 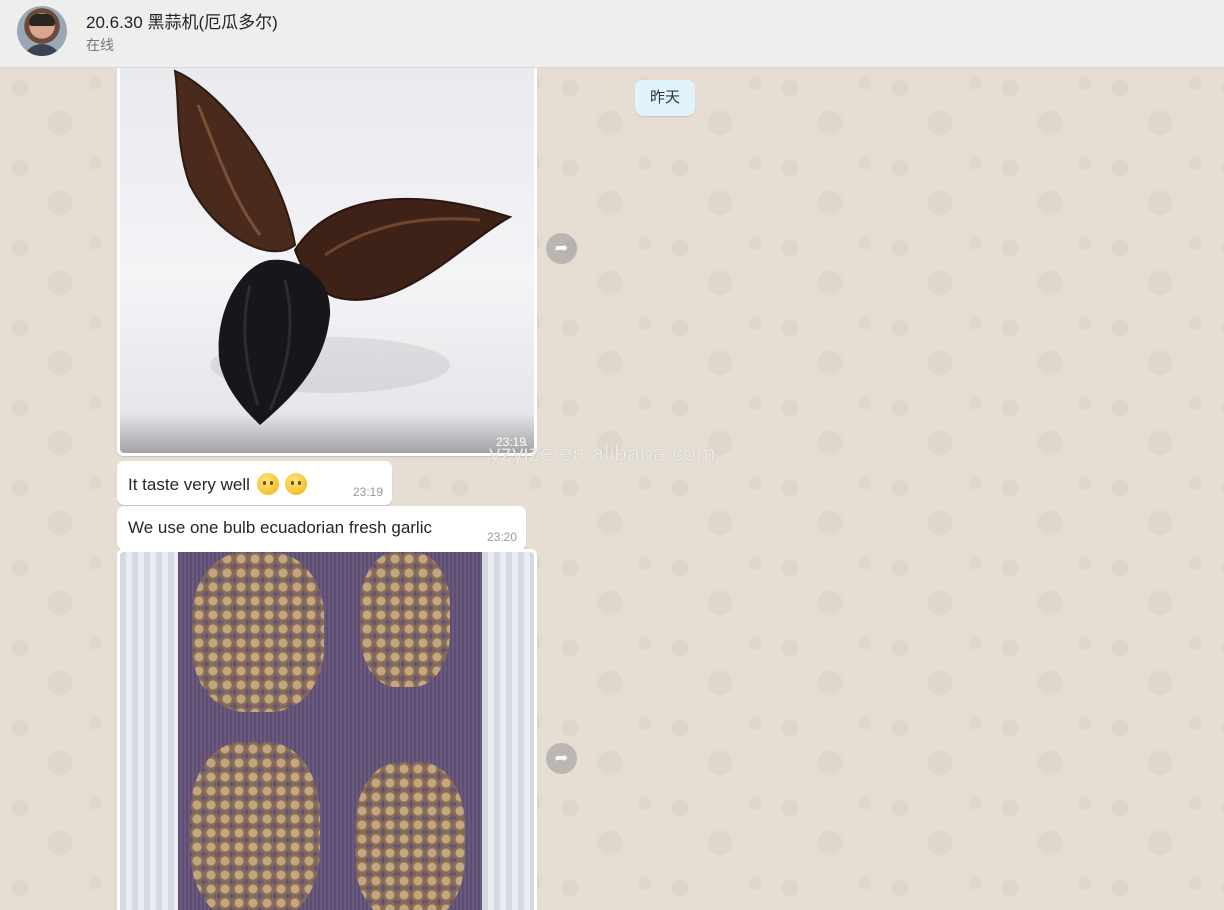 I want to click on avatar-hair, so click(x=42, y=20).